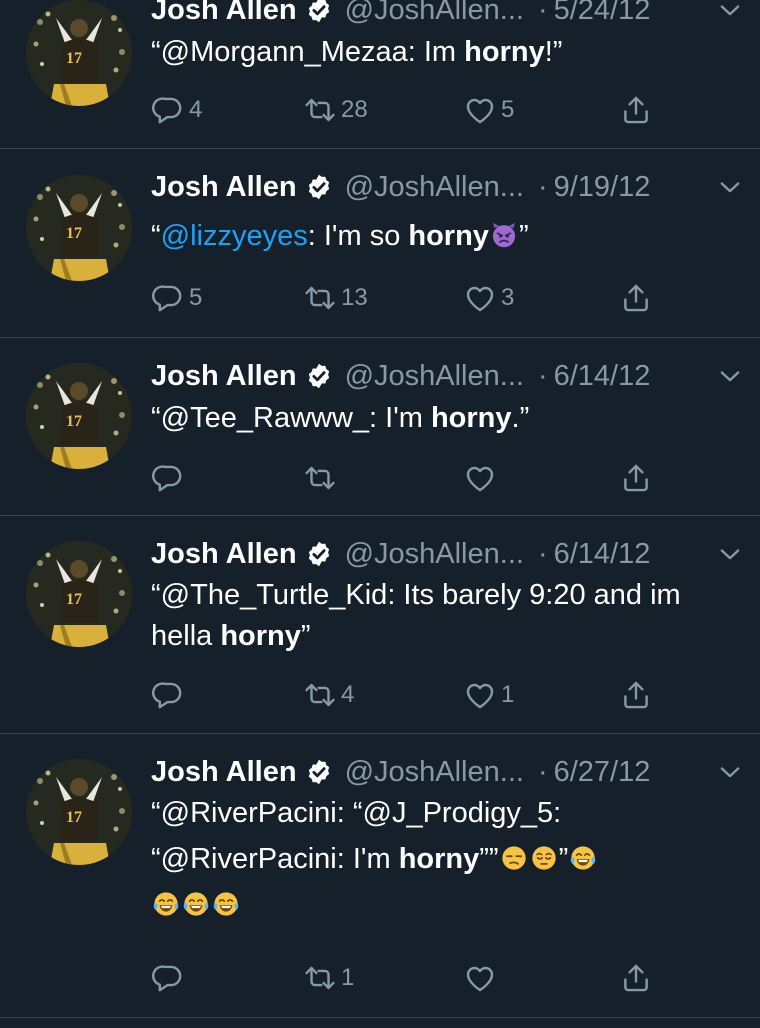 The width and height of the screenshot is (760, 1028). I want to click on like-button: 3, so click(488, 298).